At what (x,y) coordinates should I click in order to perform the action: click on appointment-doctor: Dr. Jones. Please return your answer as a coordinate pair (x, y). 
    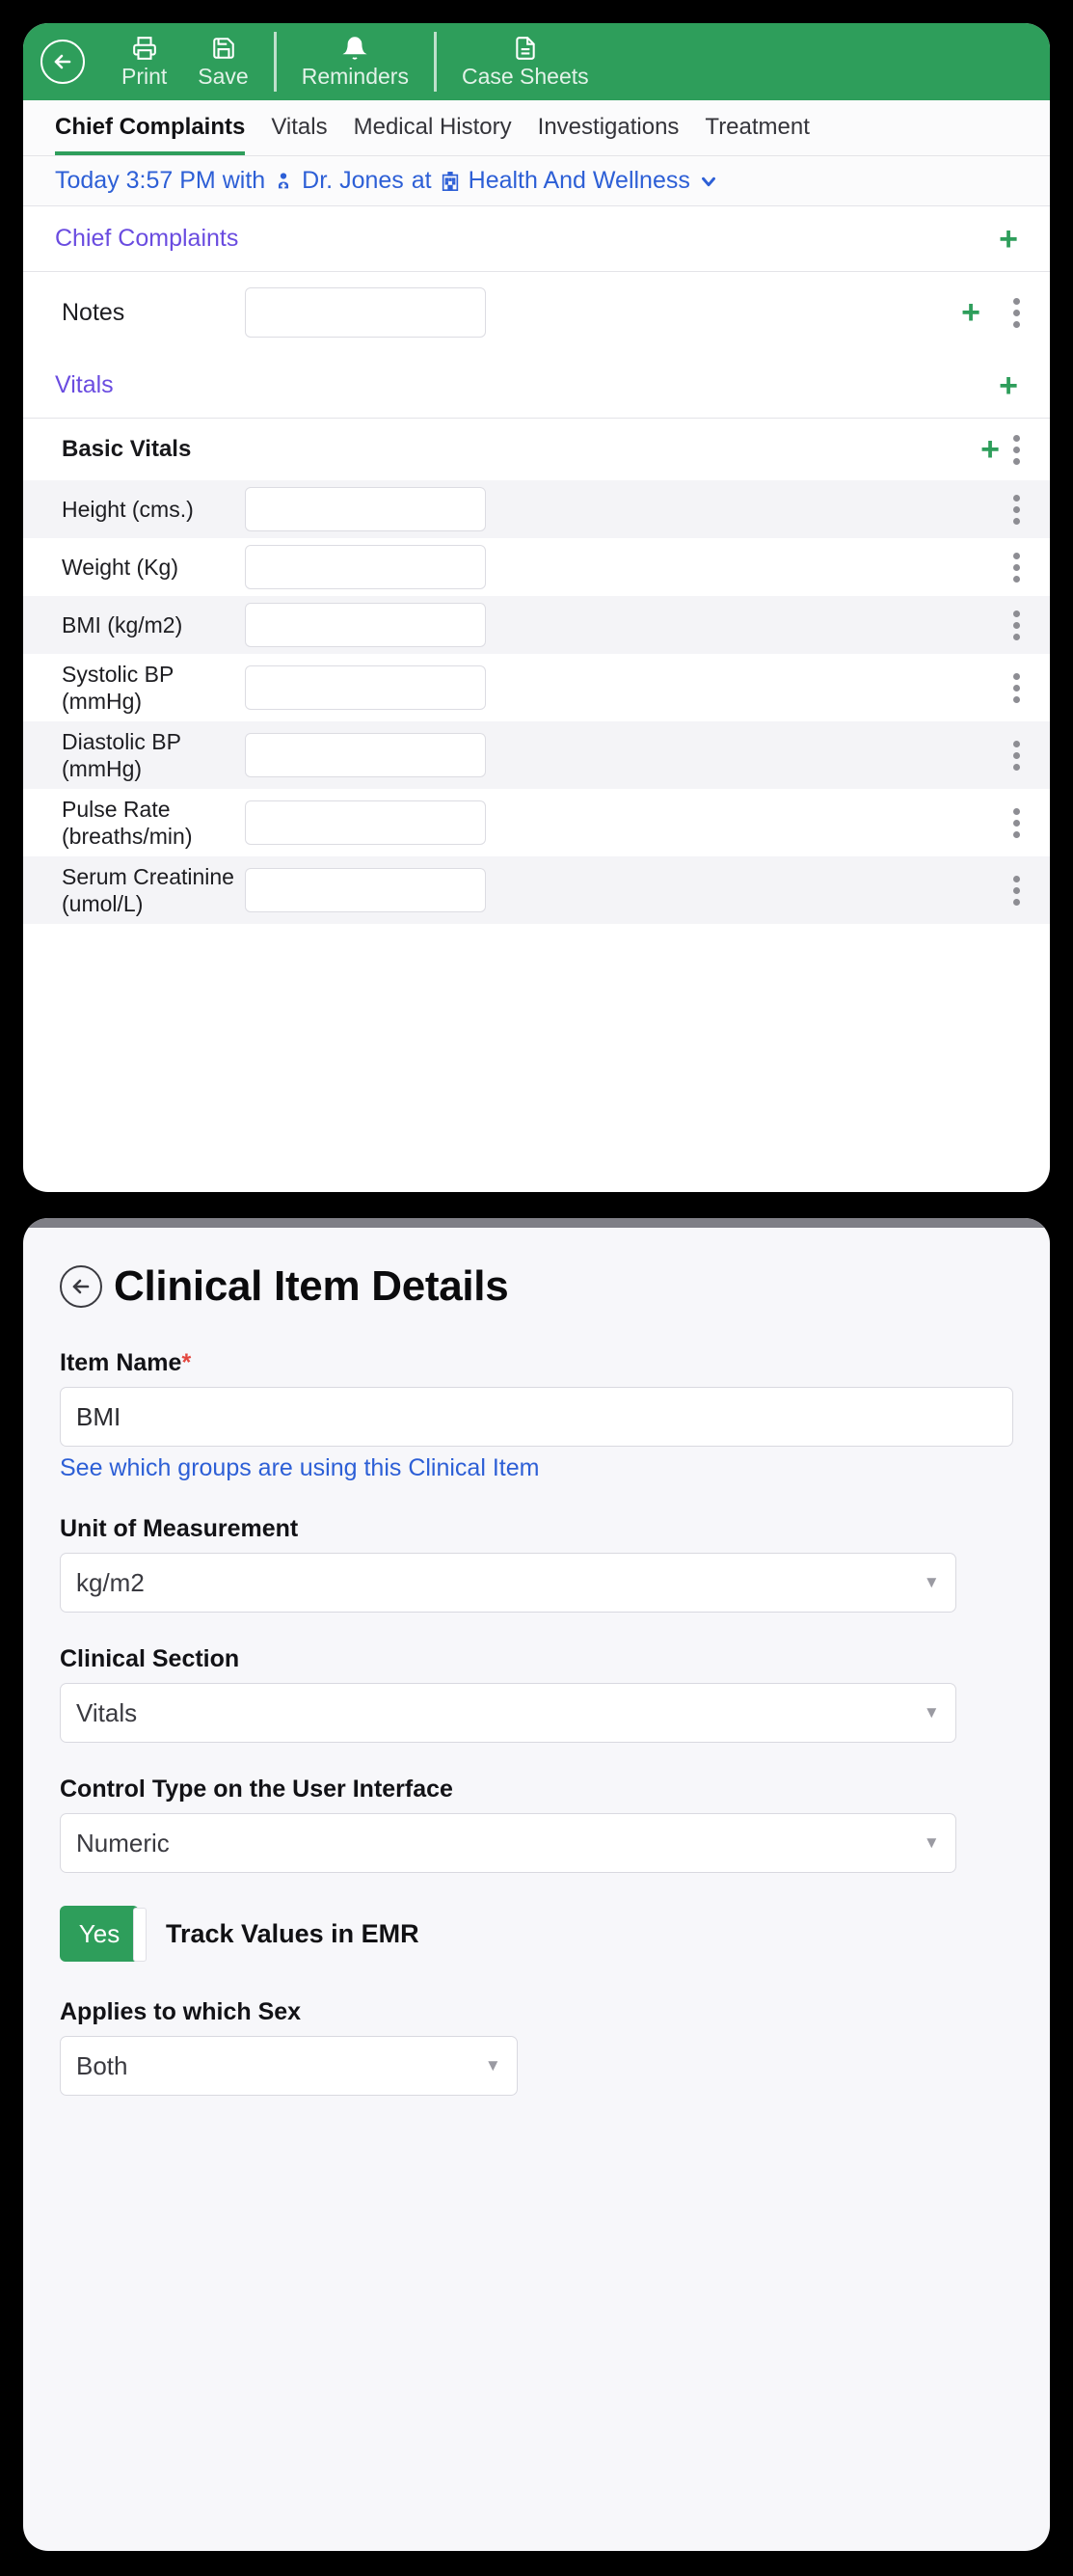
    Looking at the image, I should click on (353, 180).